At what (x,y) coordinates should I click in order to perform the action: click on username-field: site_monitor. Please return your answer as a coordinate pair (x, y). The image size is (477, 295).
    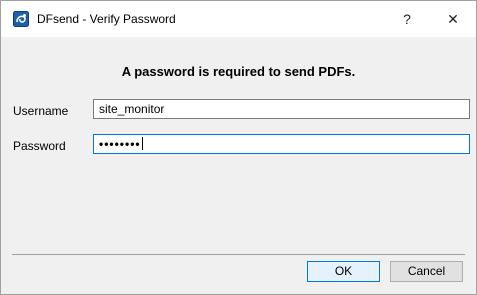
    Looking at the image, I should click on (281, 109).